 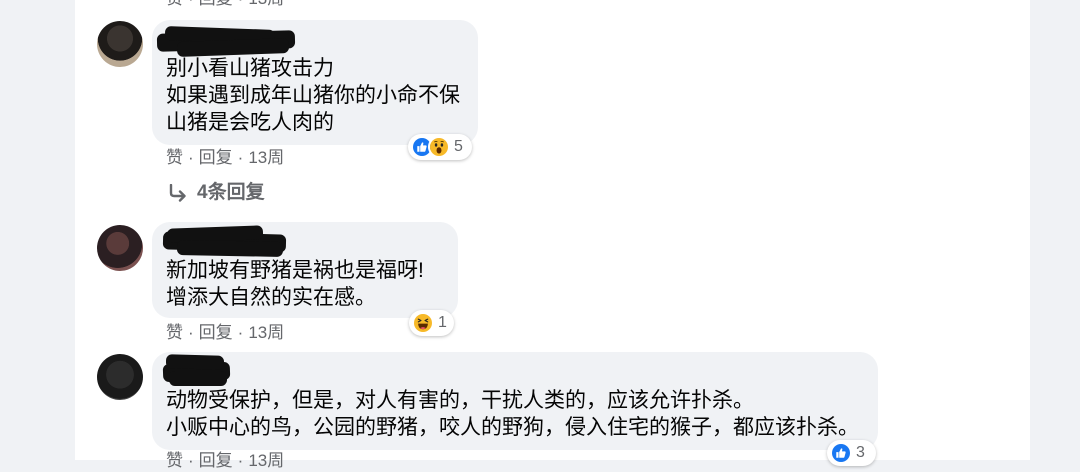 What do you see at coordinates (841, 453) in the screenshot?
I see `like-icon` at bounding box center [841, 453].